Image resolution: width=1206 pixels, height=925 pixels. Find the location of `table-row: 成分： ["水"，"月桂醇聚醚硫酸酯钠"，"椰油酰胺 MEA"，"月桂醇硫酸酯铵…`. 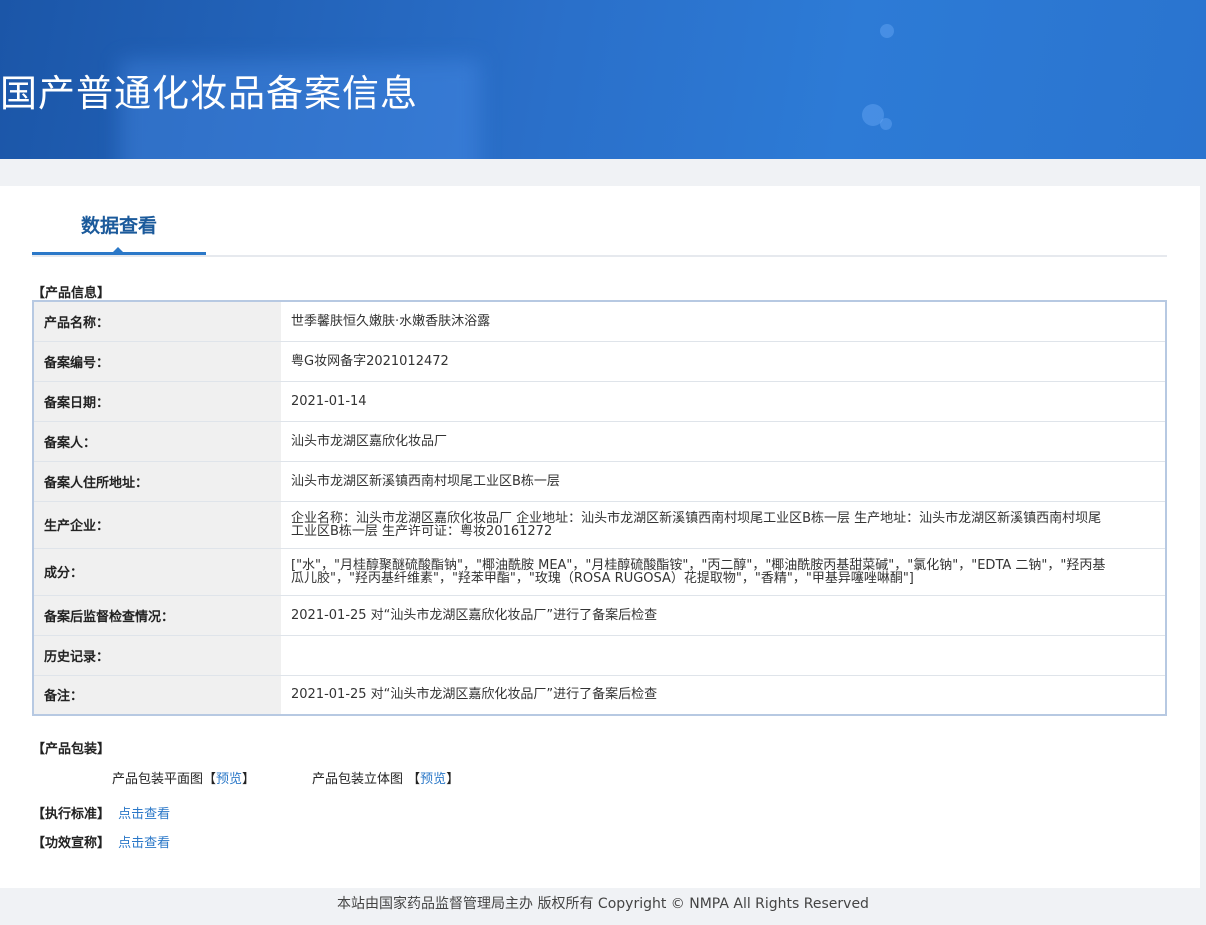

table-row: 成分： ["水"，"月桂醇聚醚硫酸酯钠"，"椰油酰胺 MEA"，"月桂醇硫酸酯铵… is located at coordinates (599, 572).